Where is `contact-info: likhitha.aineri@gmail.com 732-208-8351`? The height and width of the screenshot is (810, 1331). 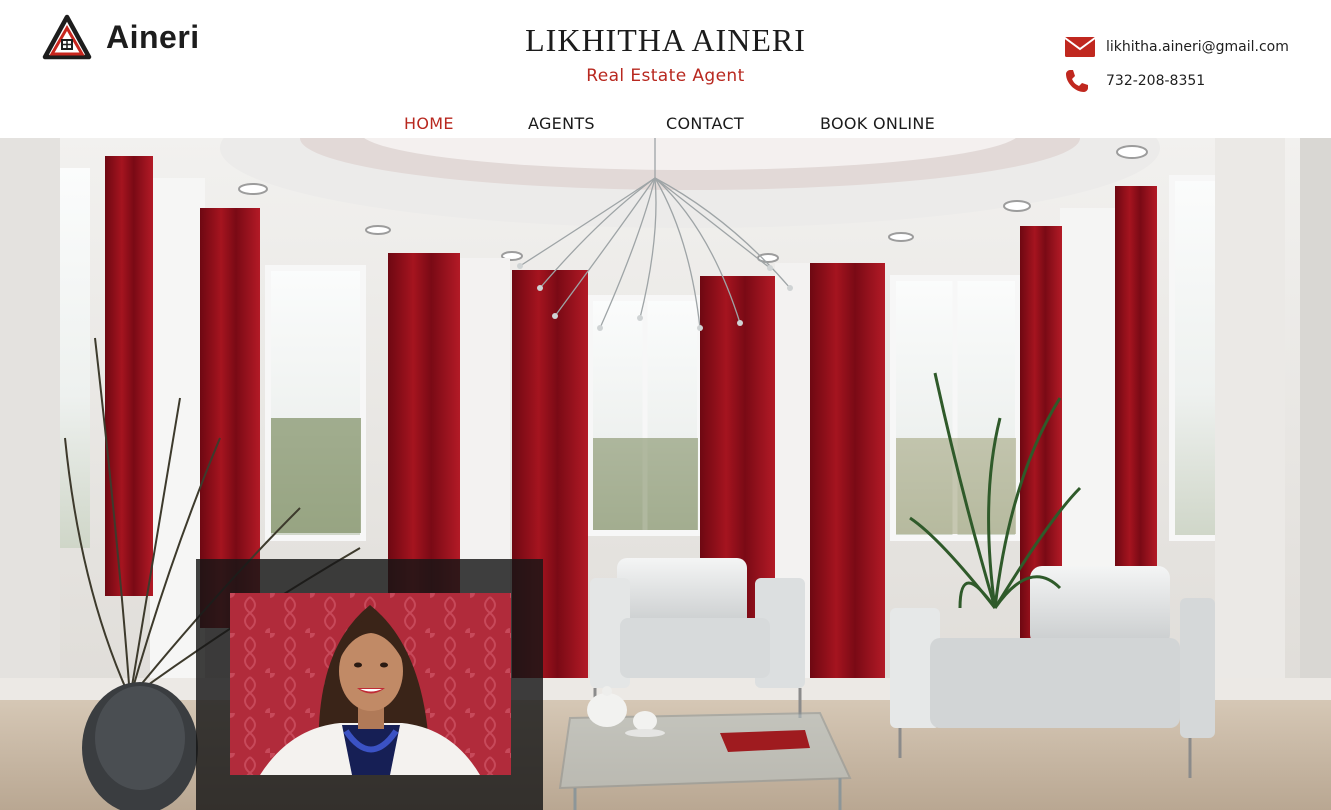 contact-info: likhitha.aineri@gmail.com 732-208-8351 is located at coordinates (1176, 64).